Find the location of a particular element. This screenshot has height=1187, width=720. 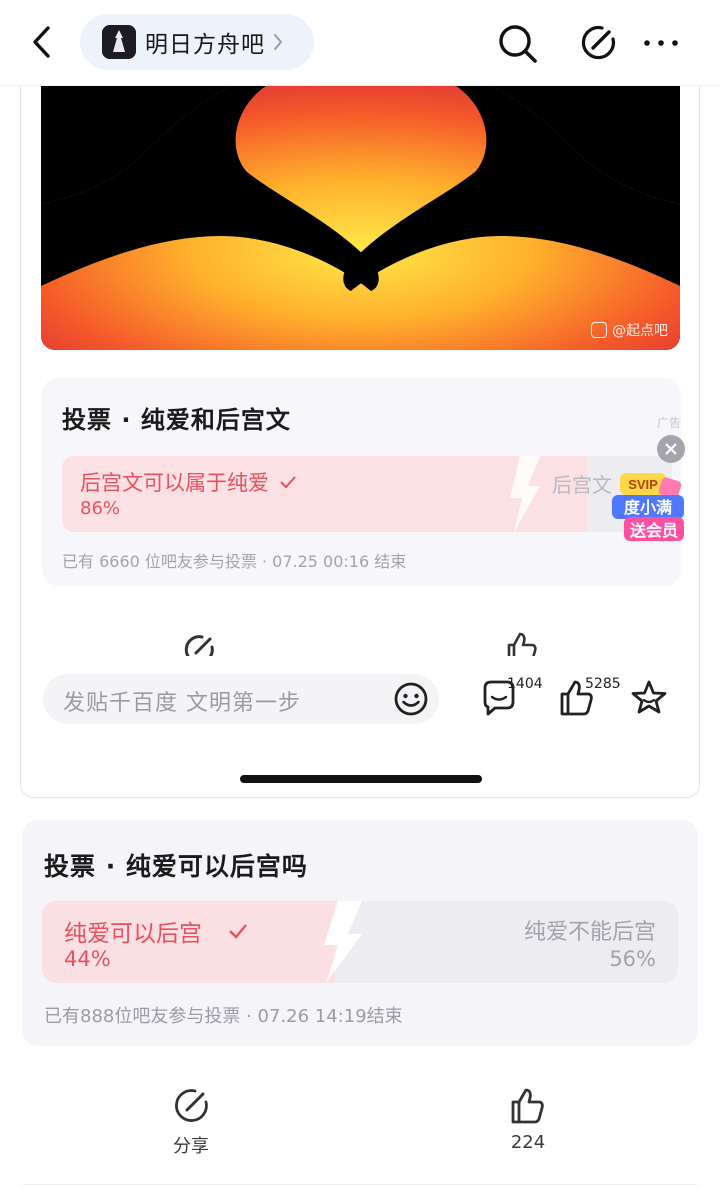

forum-name: 明日方舟吧 is located at coordinates (205, 45).